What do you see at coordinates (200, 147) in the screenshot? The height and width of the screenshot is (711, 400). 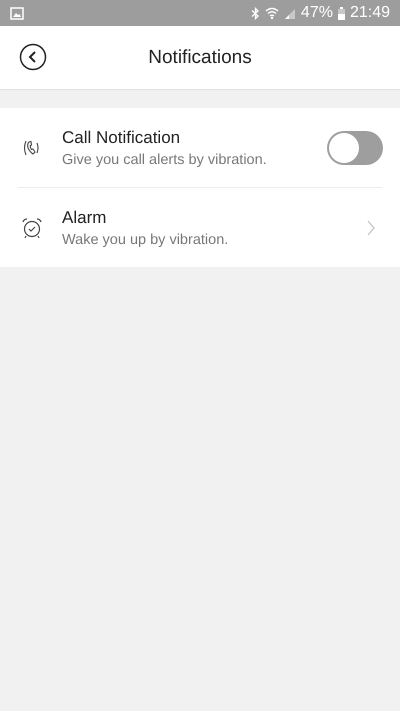 I see `setting-row: Call Notification Give you call alerts by vibration.` at bounding box center [200, 147].